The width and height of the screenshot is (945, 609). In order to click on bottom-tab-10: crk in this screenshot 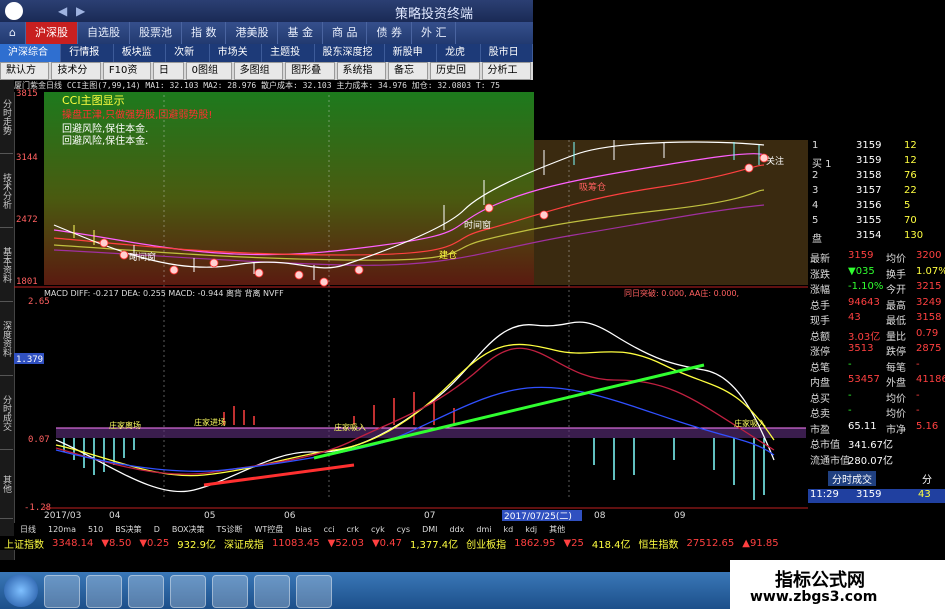, I will do `click(353, 529)`.